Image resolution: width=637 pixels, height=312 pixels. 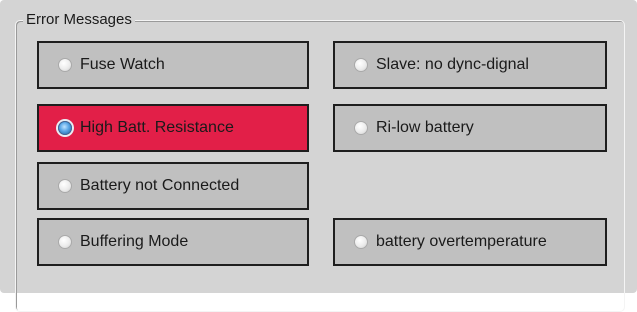 What do you see at coordinates (461, 241) in the screenshot?
I see `battery-overtemperature-label: battery overtemperature` at bounding box center [461, 241].